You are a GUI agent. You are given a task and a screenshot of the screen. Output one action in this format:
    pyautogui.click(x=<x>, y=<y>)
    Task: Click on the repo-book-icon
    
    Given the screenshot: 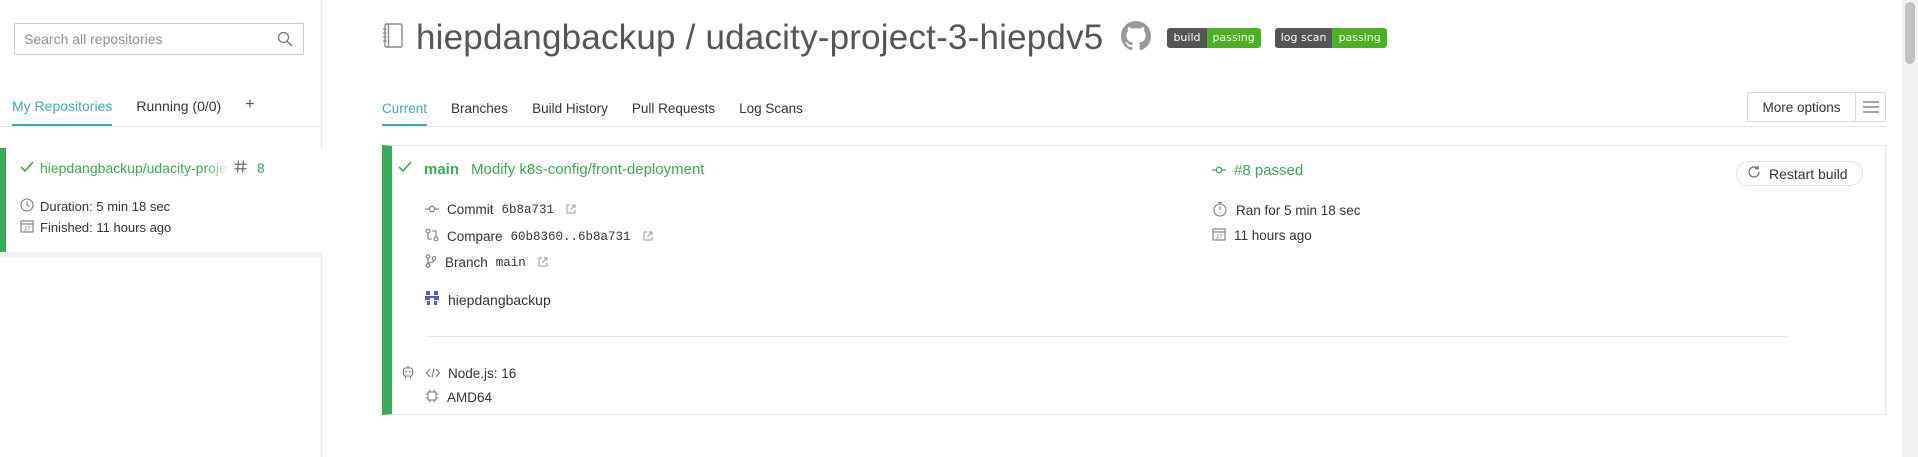 What is the action you would take?
    pyautogui.click(x=393, y=38)
    